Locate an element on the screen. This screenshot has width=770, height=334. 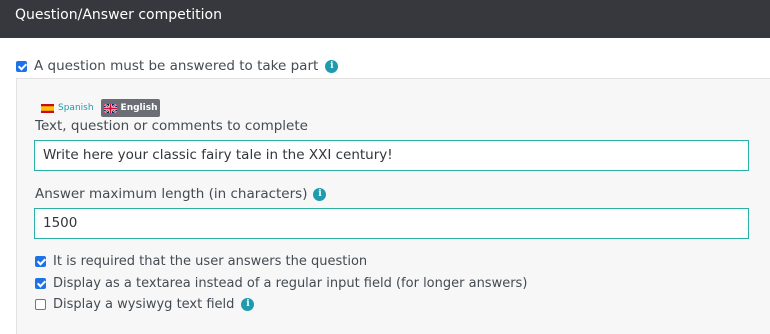
language-tab-label: Spanish is located at coordinates (76, 108).